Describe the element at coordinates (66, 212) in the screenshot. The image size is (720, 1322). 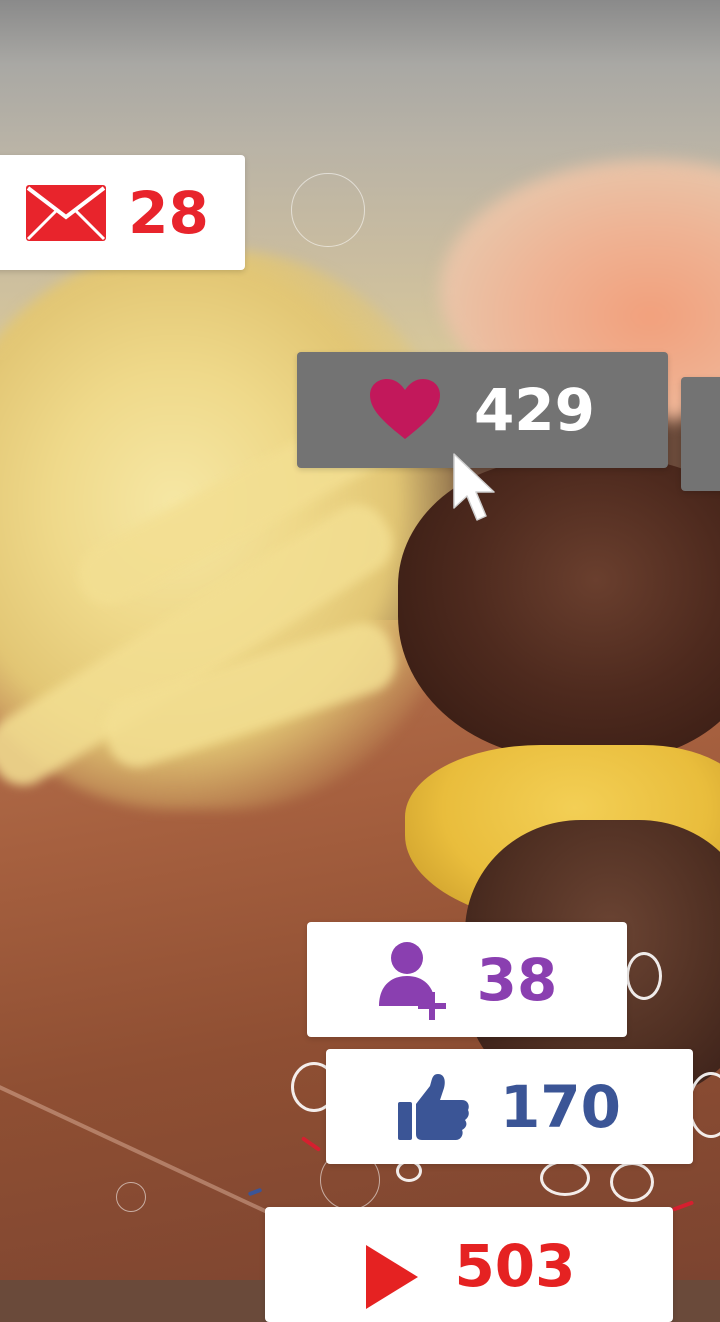
I see `envelope-icon` at that location.